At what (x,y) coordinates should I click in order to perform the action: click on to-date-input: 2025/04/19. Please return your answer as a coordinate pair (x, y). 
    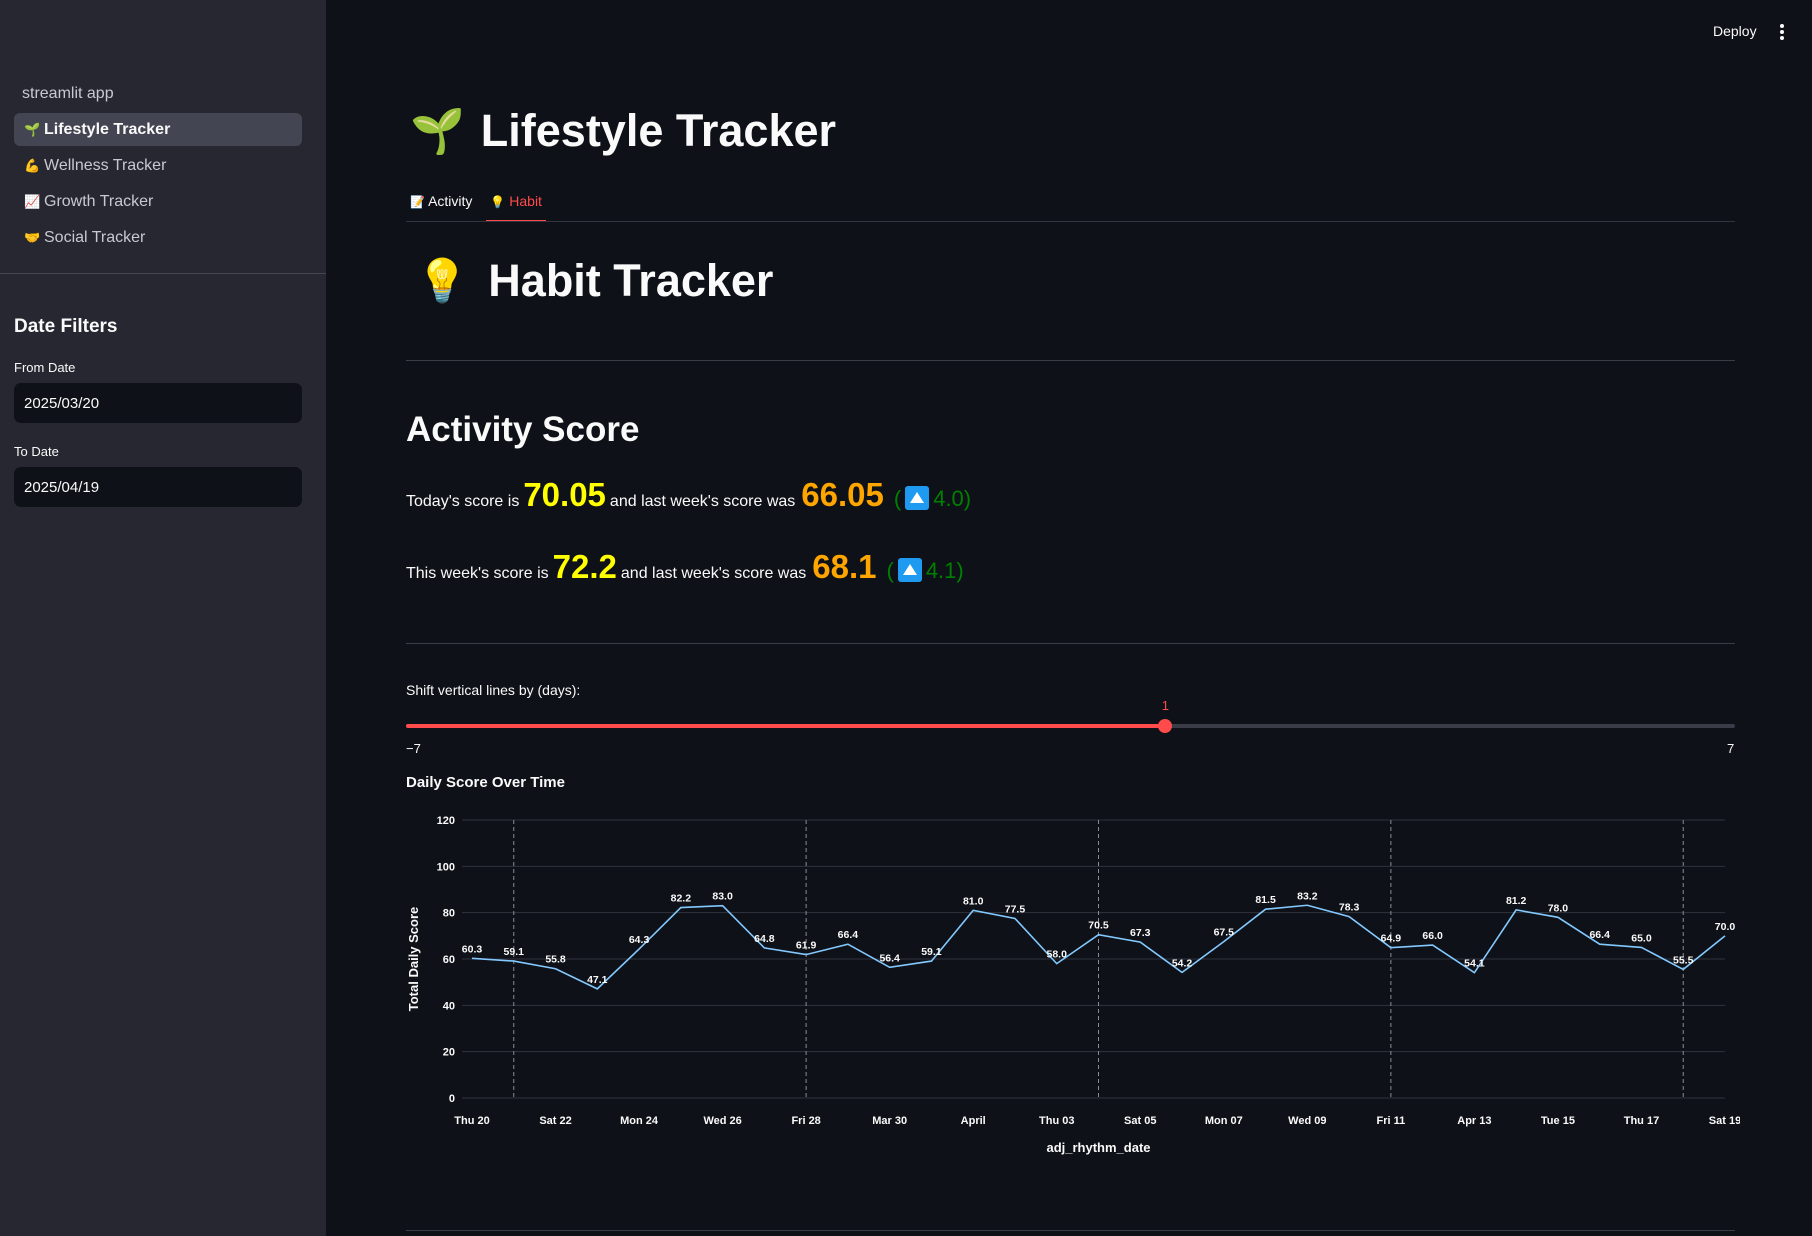
    Looking at the image, I should click on (158, 487).